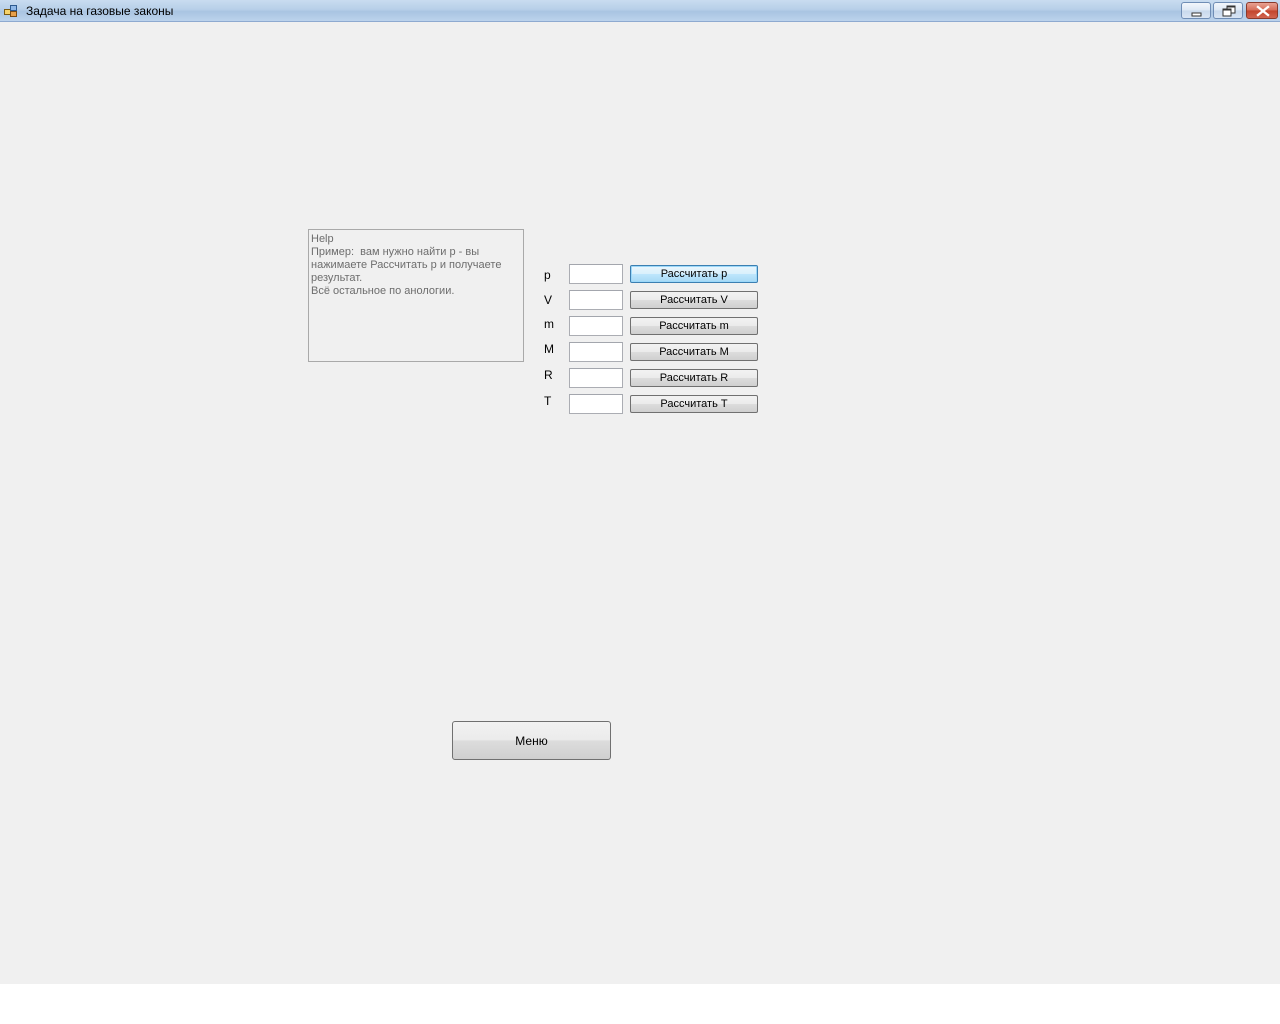  What do you see at coordinates (596, 404) in the screenshot?
I see `input-t` at bounding box center [596, 404].